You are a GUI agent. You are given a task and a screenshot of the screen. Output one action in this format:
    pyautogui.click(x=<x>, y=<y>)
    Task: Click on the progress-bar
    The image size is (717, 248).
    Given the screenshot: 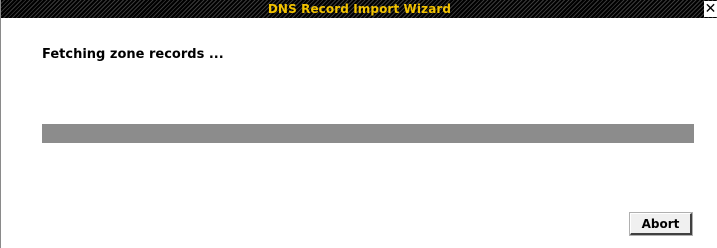 What is the action you would take?
    pyautogui.click(x=368, y=133)
    